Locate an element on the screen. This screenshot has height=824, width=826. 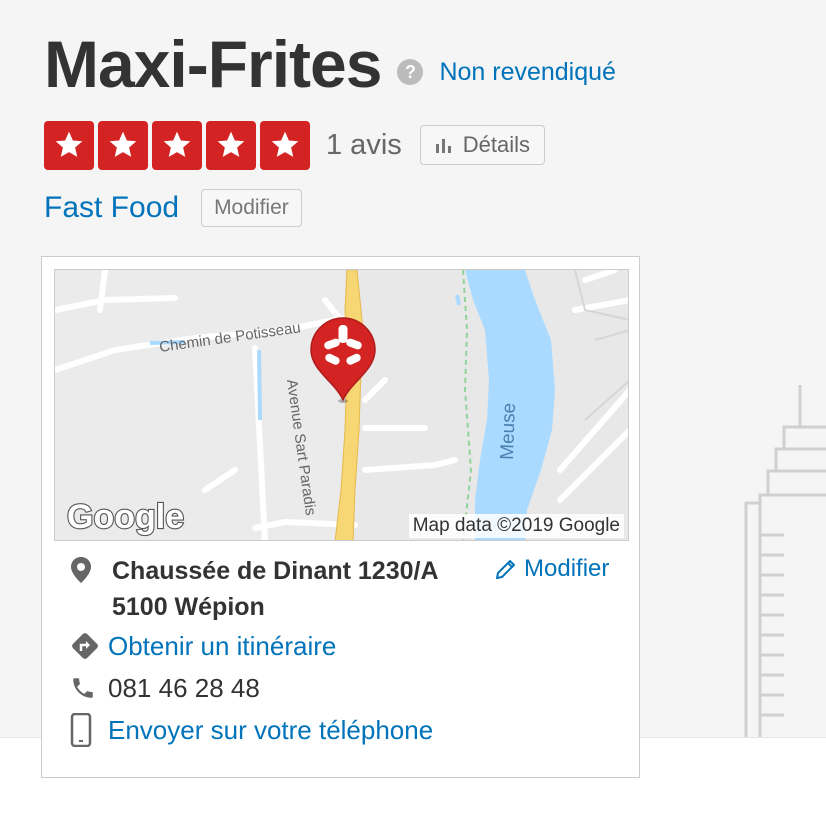
star-rating is located at coordinates (179, 145).